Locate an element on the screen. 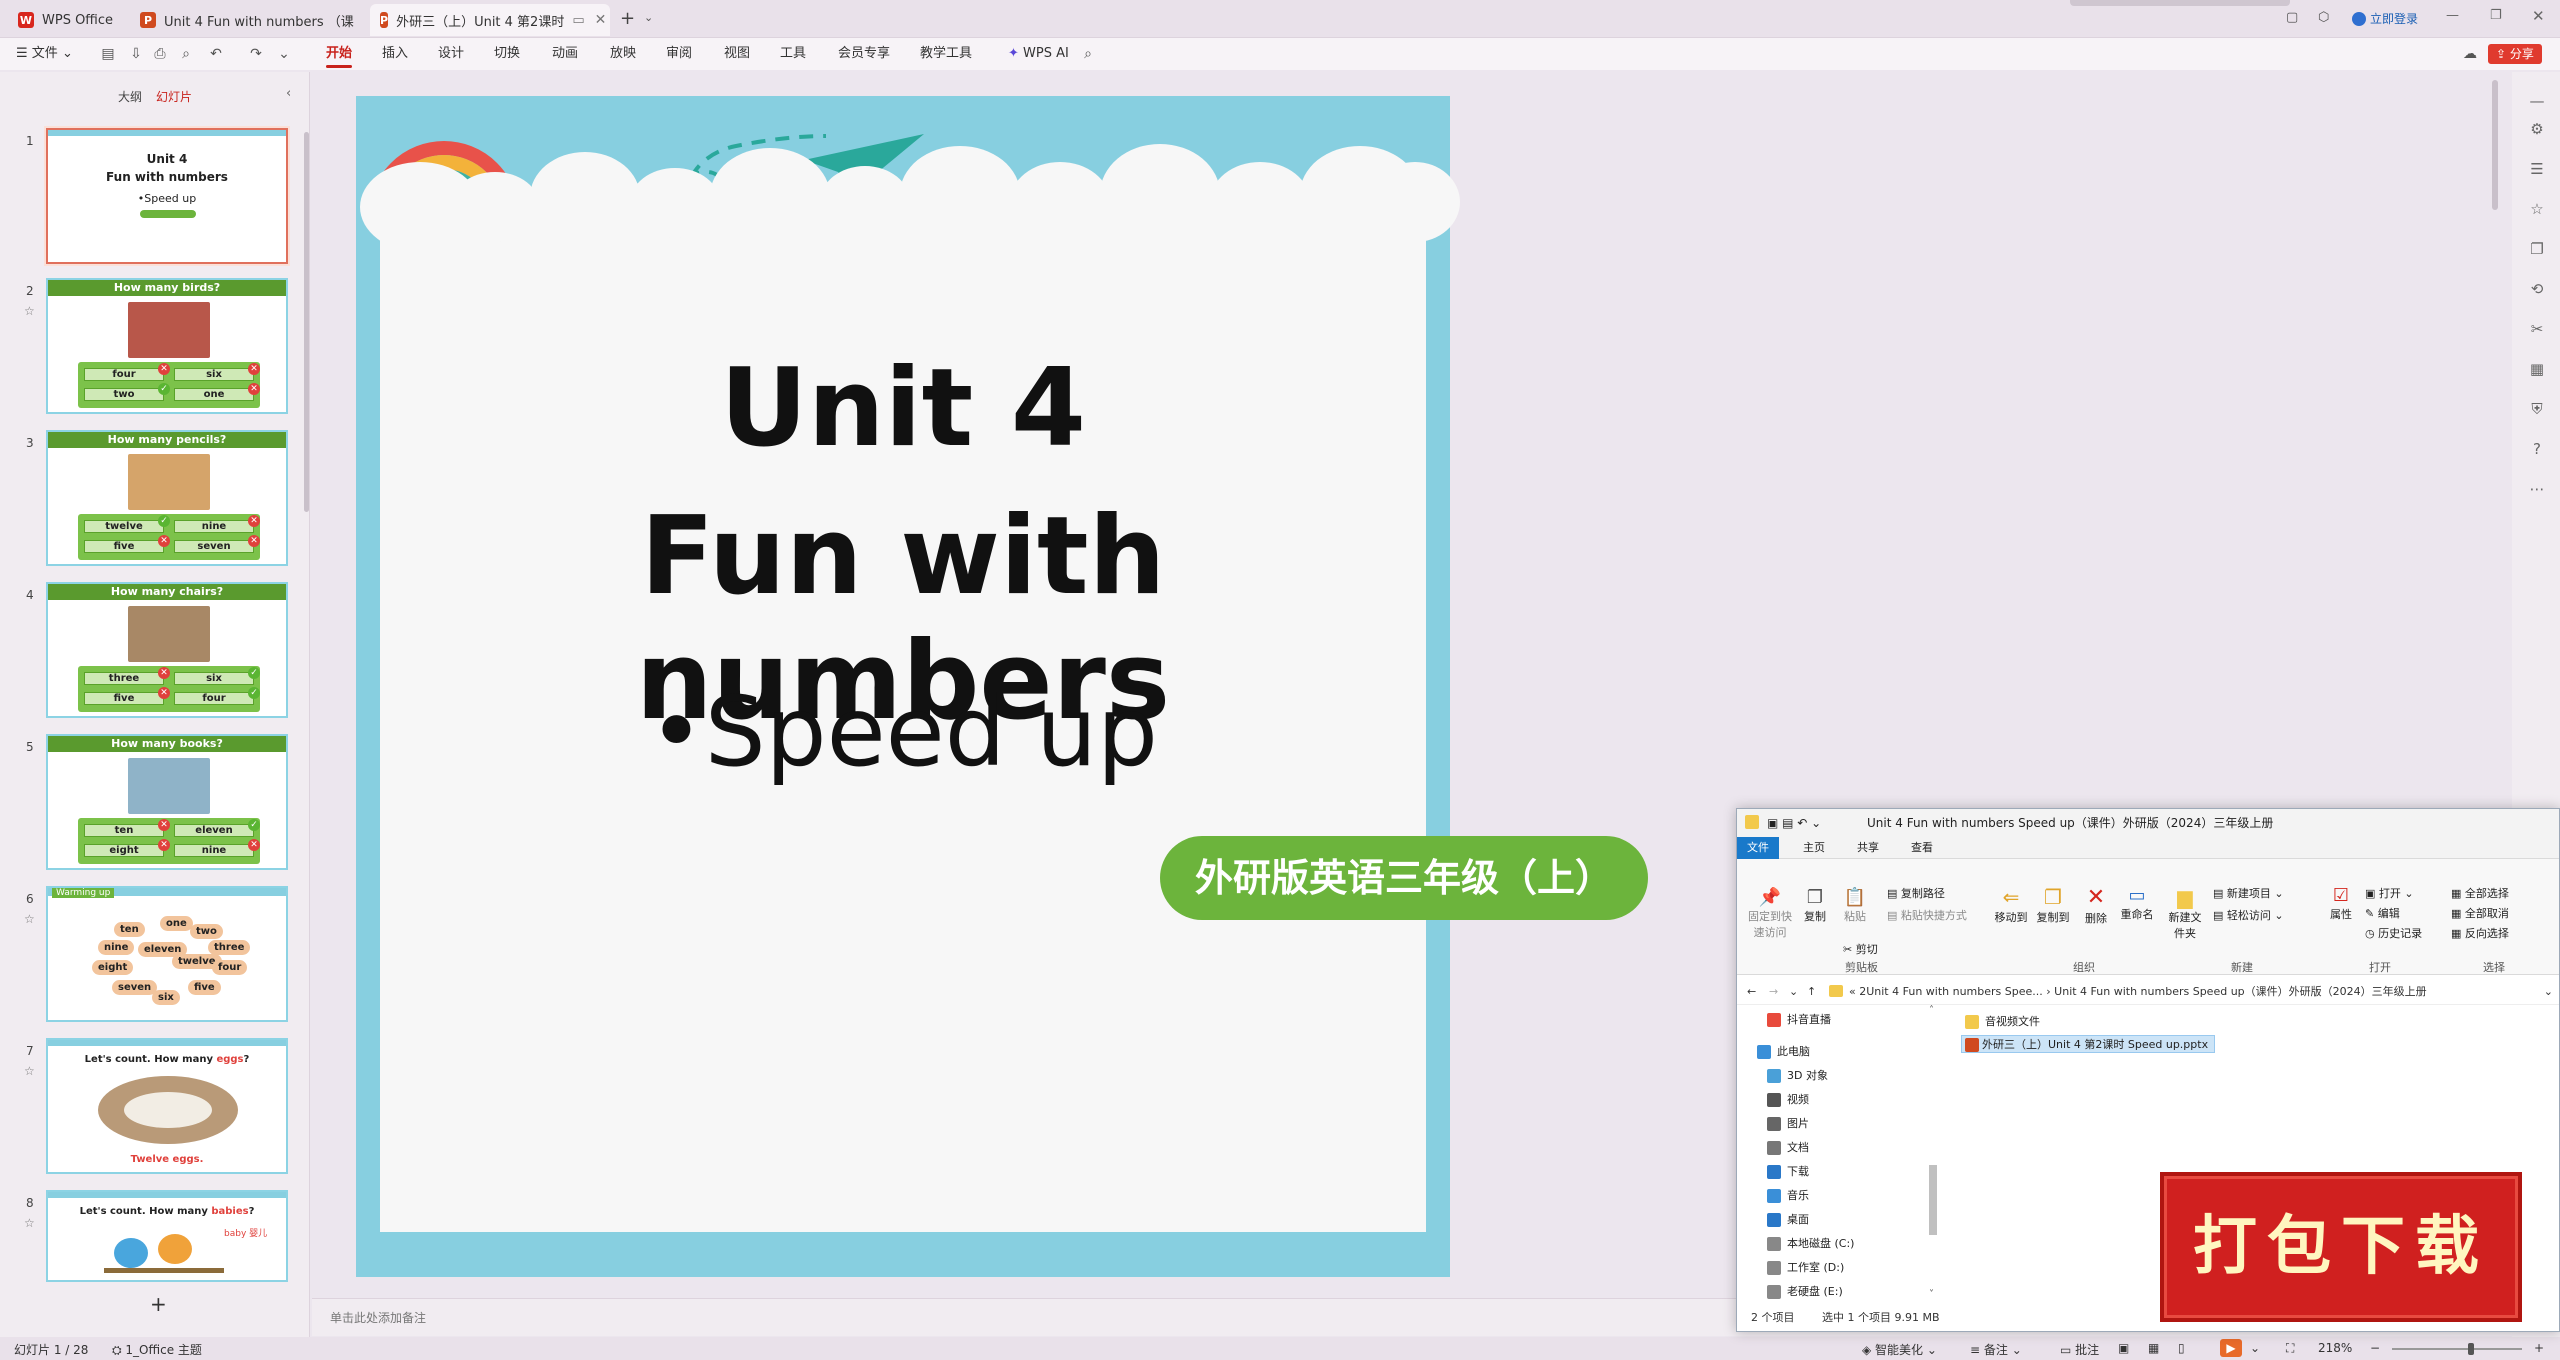 The height and width of the screenshot is (1360, 2560). file-row: 音视频文件 is located at coordinates (2002, 1022).